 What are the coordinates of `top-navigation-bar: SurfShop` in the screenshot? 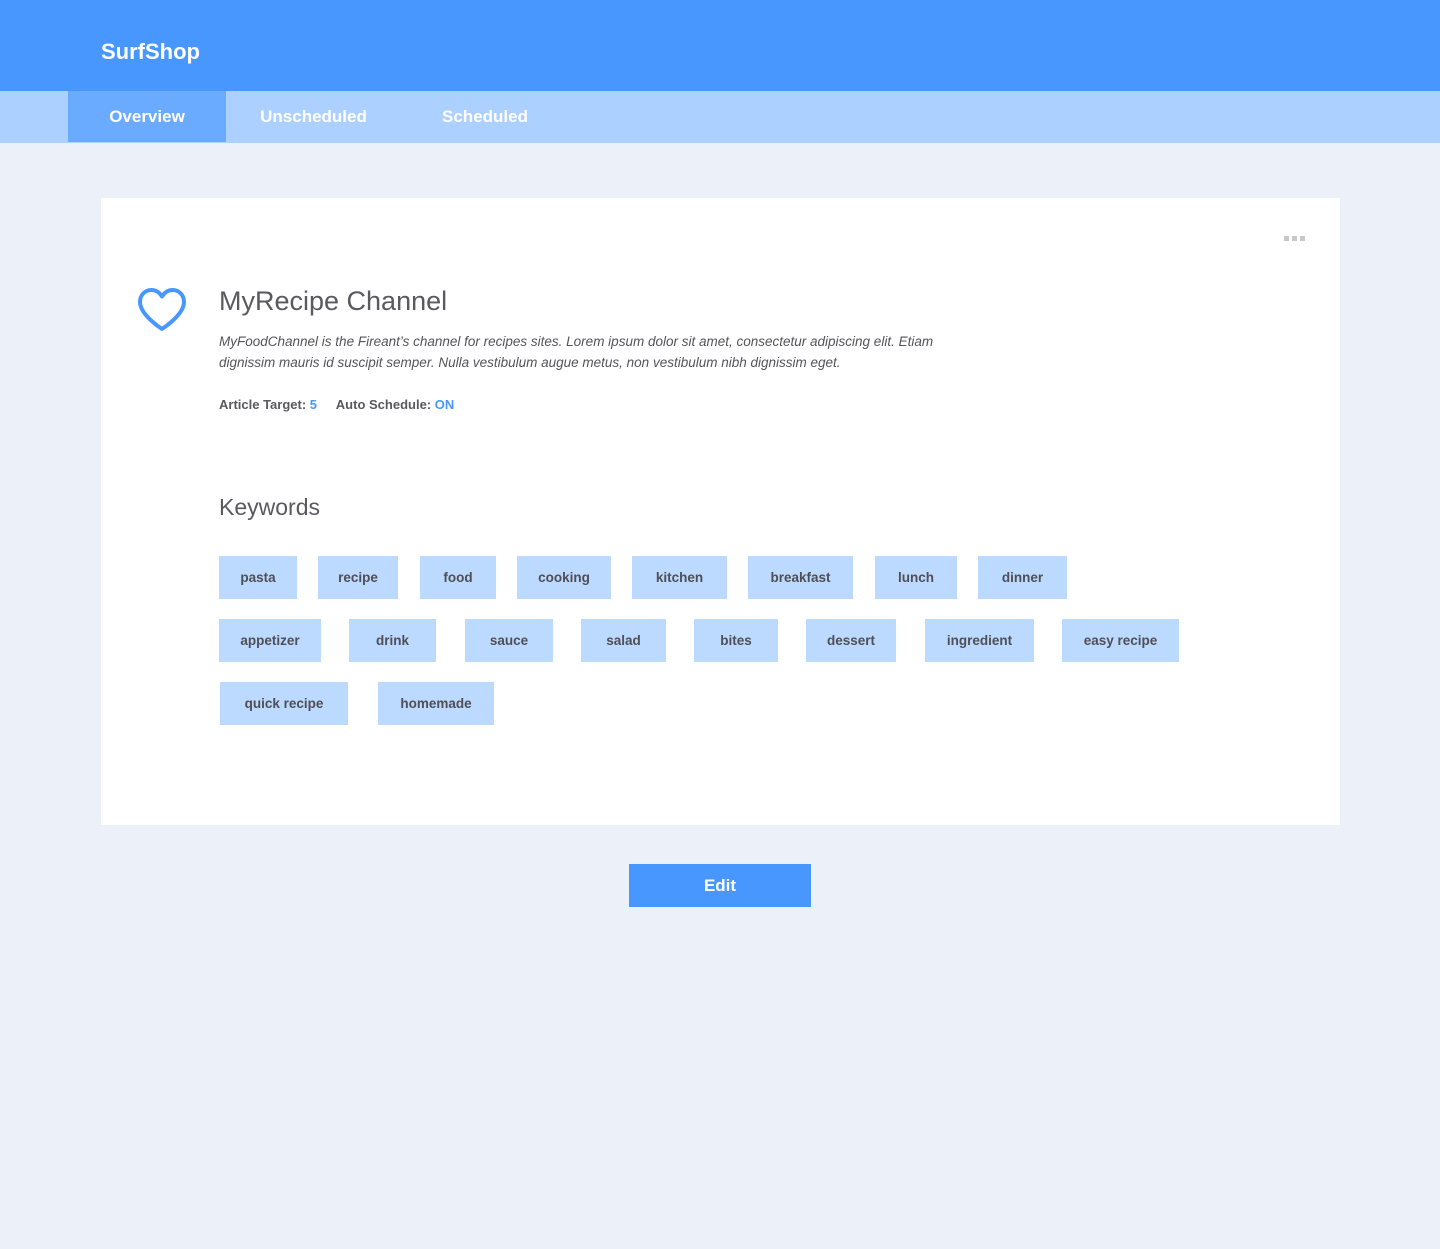 It's located at (720, 45).